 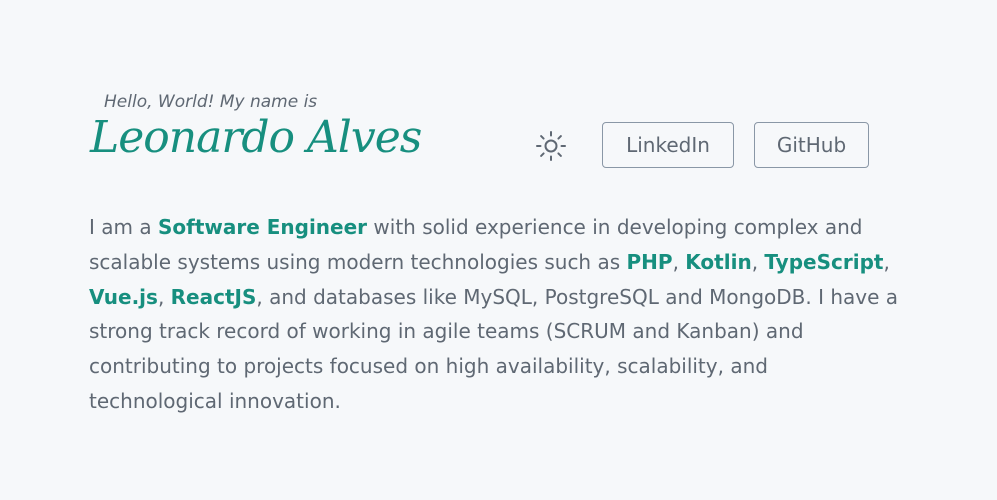 I want to click on bio-highlight-typescript: TypeScript, so click(x=824, y=261).